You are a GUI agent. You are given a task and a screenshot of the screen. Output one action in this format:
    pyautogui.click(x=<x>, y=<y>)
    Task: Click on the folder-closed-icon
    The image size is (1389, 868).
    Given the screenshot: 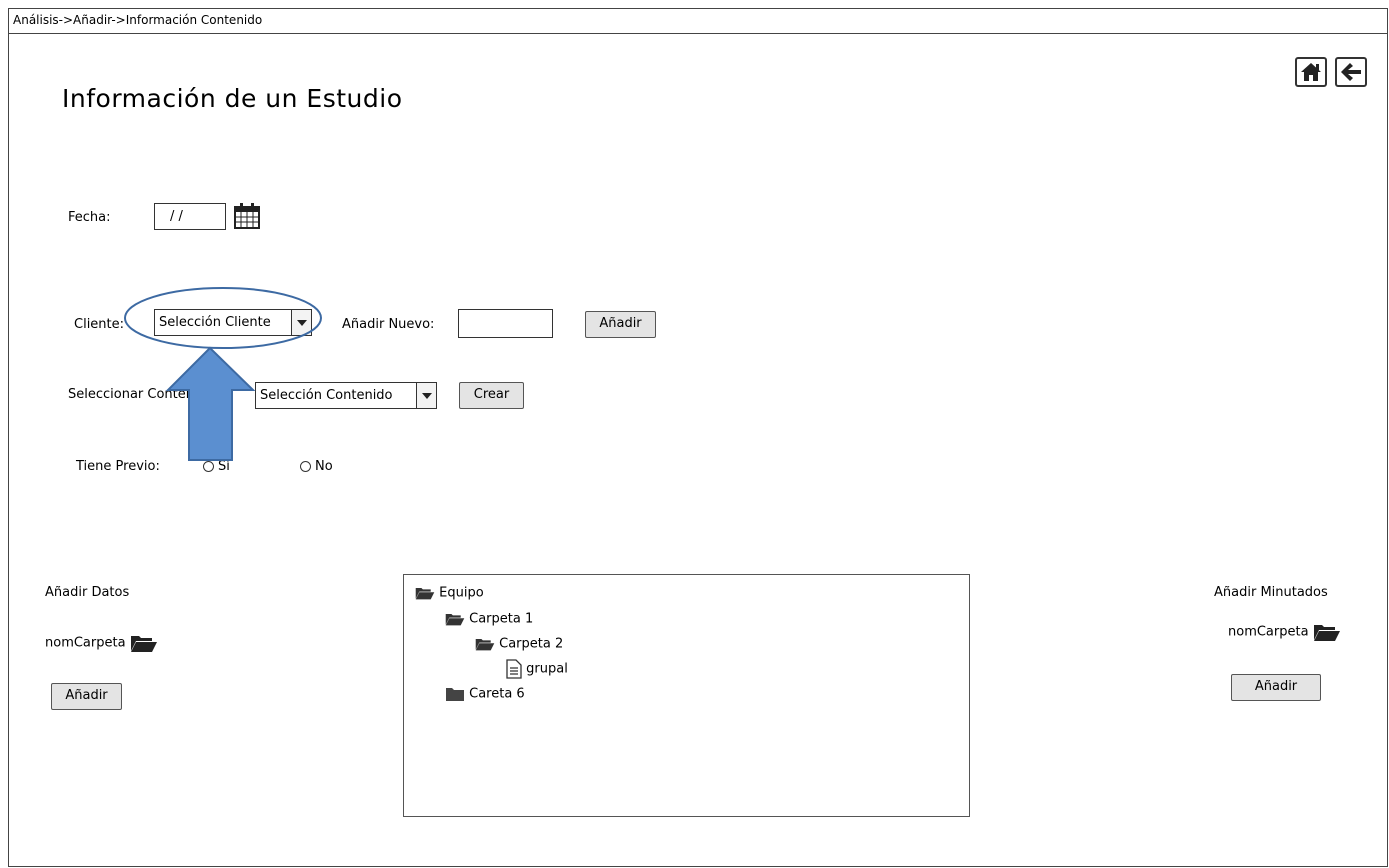 What is the action you would take?
    pyautogui.click(x=455, y=694)
    